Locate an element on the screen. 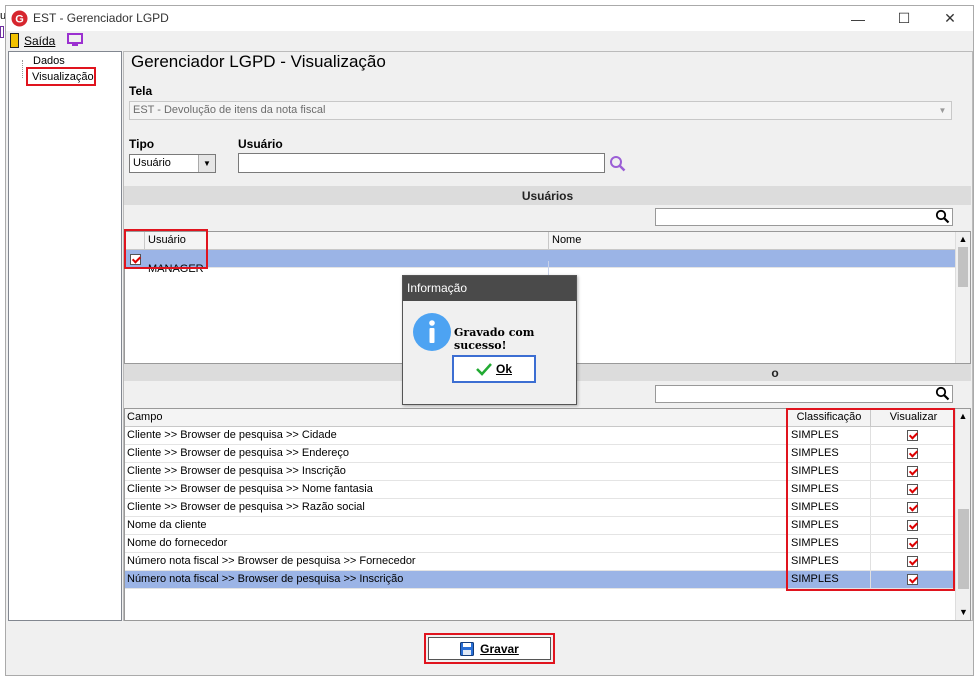 Image resolution: width=980 pixels, height=681 pixels. fields-col-campo: Campo is located at coordinates (456, 417).